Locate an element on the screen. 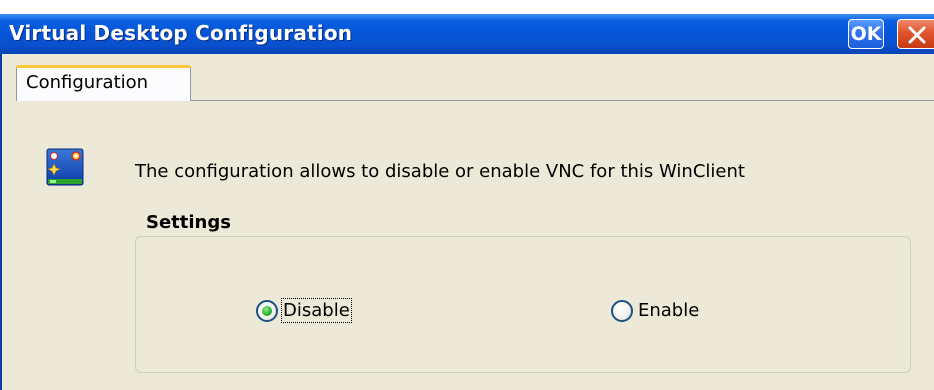  enable-radio-circle is located at coordinates (622, 310).